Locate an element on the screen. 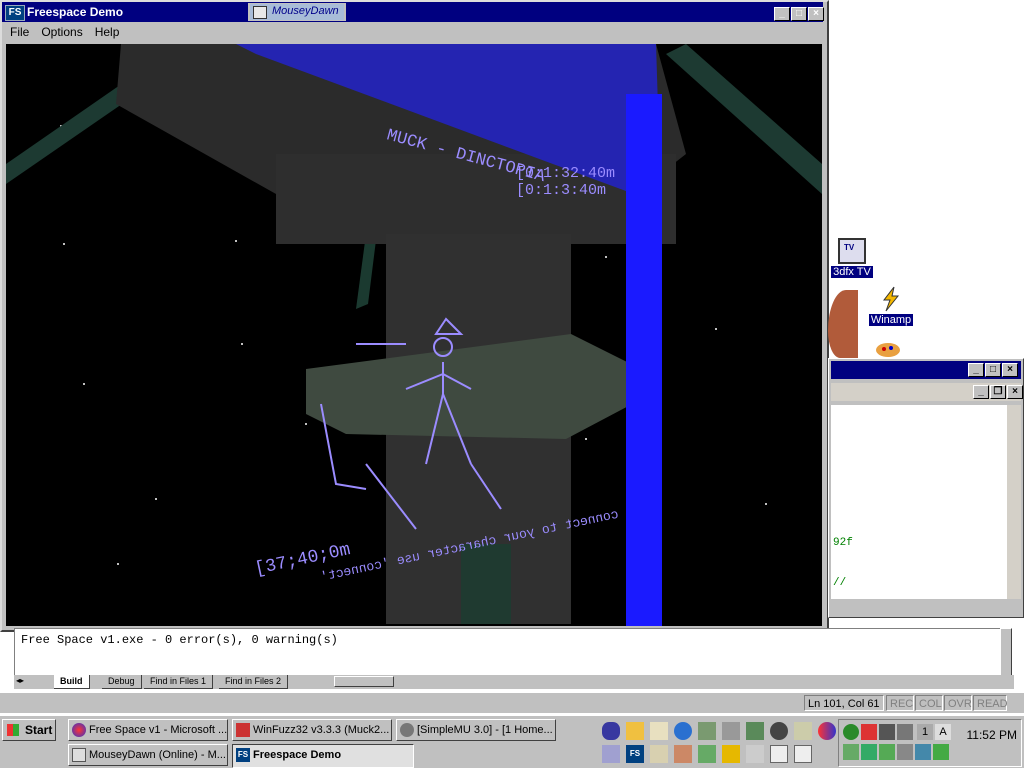  menu-help: Help is located at coordinates (107, 32).